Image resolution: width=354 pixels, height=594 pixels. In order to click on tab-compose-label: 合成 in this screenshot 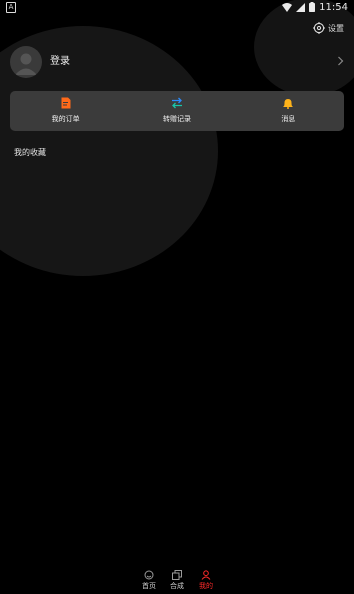, I will do `click(177, 586)`.